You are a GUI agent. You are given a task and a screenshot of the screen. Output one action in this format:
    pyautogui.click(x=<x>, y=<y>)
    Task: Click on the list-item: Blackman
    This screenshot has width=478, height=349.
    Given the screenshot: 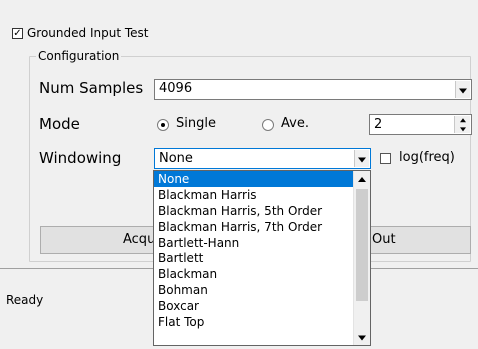 What is the action you would take?
    pyautogui.click(x=262, y=274)
    